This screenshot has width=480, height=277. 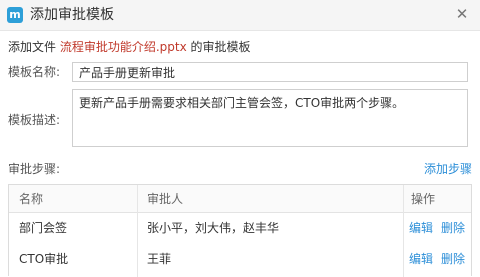 I want to click on template-subtitle: 添加文件 流程审批功能介绍.pptx 的审批模板, so click(x=129, y=47).